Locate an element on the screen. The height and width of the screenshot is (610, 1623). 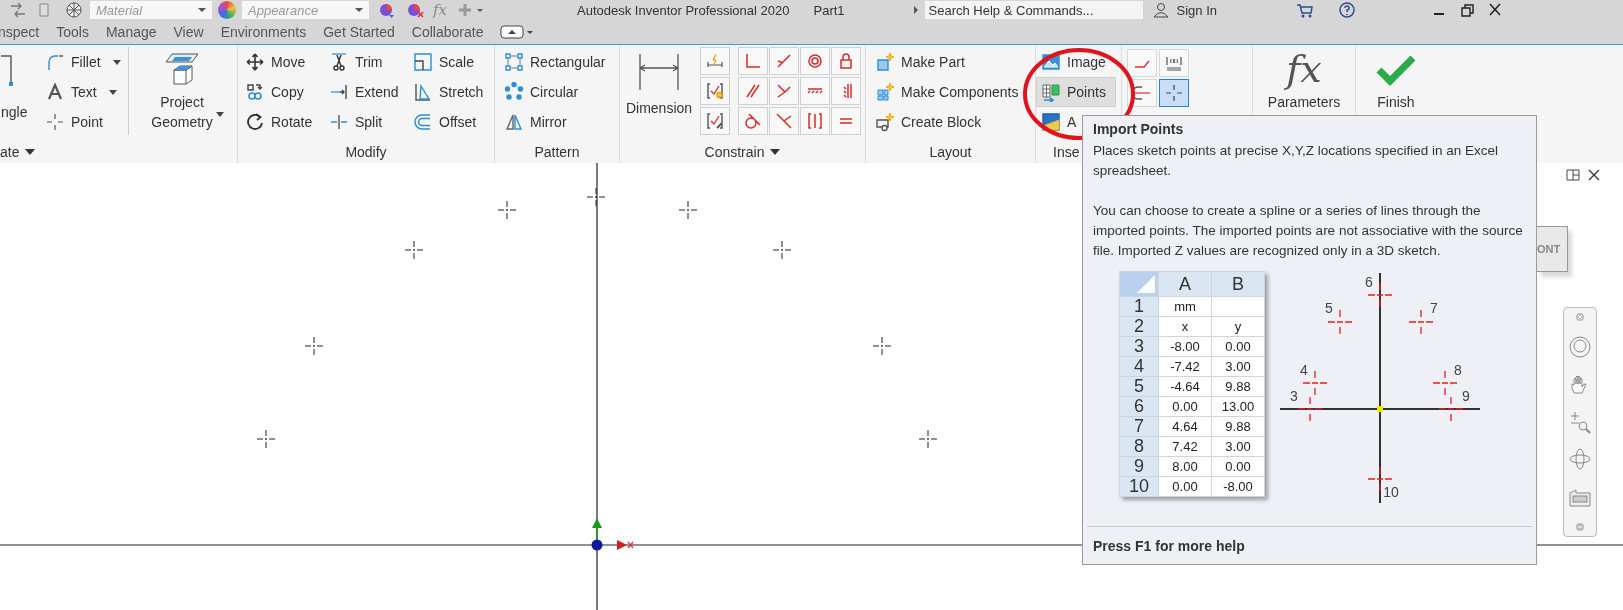
sketch-tool-button: Text is located at coordinates (83, 92).